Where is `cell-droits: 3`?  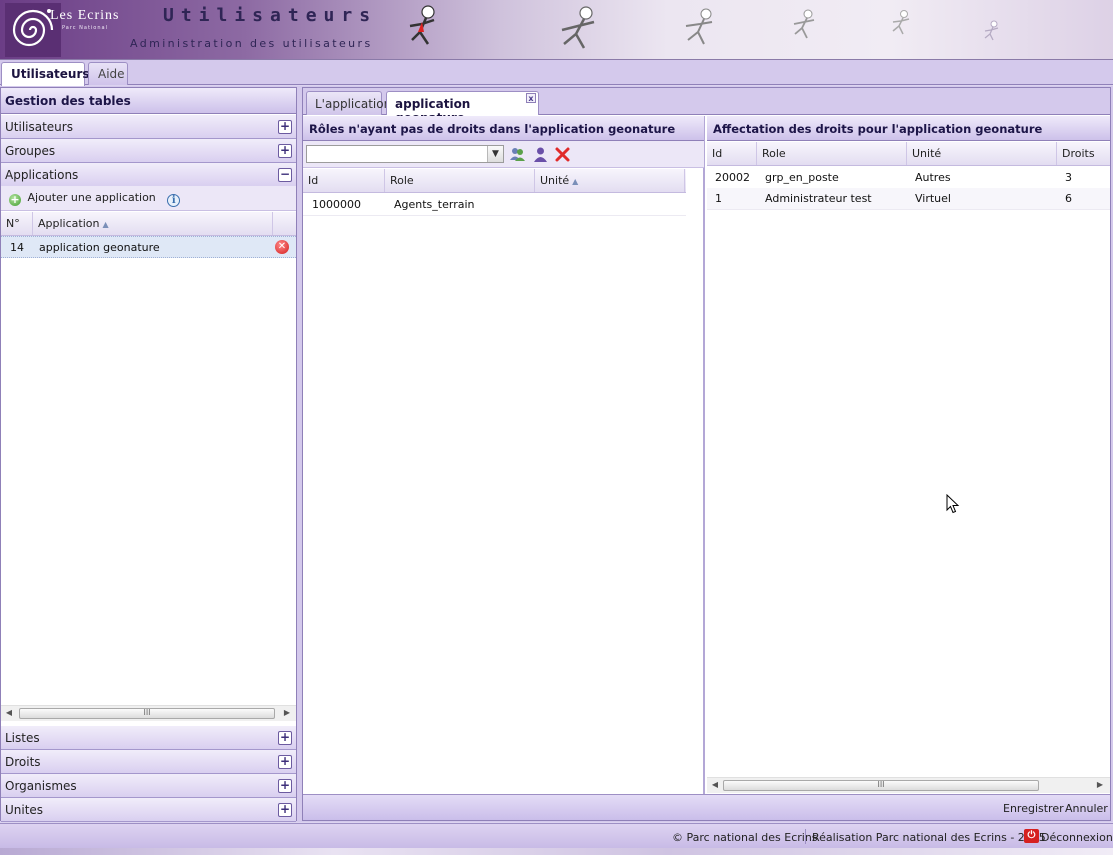 cell-droits: 3 is located at coordinates (1068, 177).